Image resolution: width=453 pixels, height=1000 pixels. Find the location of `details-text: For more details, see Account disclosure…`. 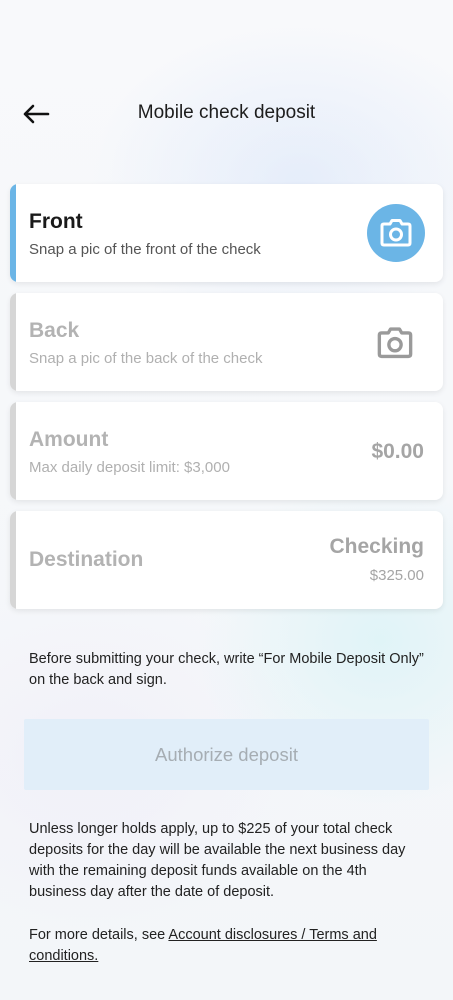

details-text: For more details, see Account disclosure… is located at coordinates (227, 946).